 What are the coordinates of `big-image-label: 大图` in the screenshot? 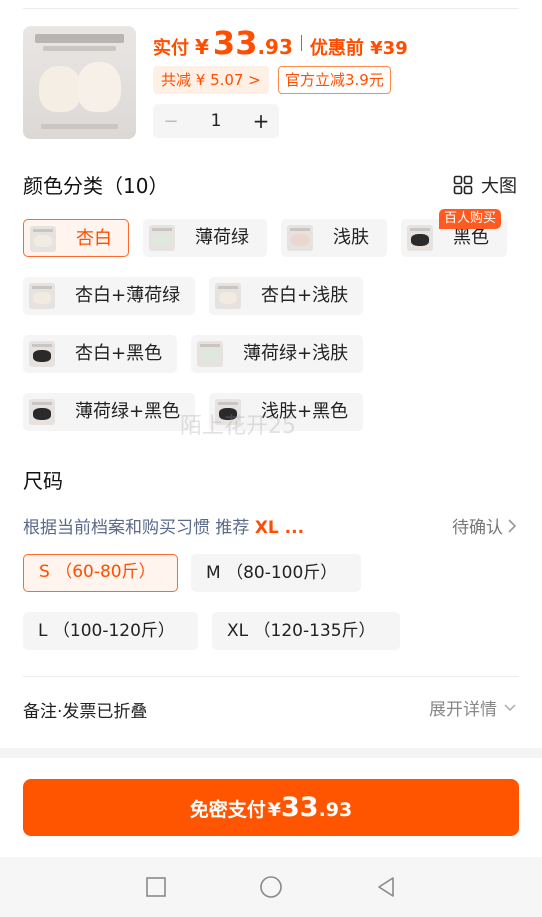 It's located at (499, 186).